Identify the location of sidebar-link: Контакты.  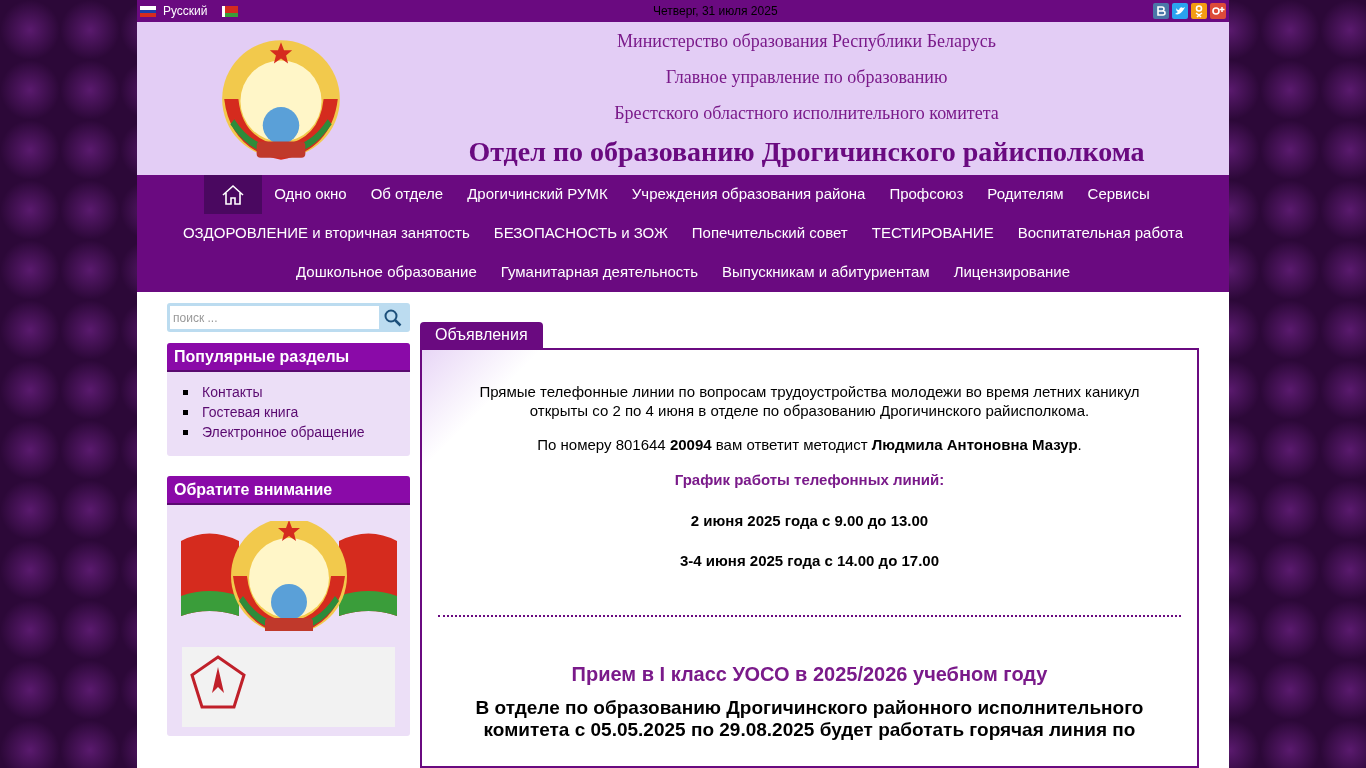
(232, 392).